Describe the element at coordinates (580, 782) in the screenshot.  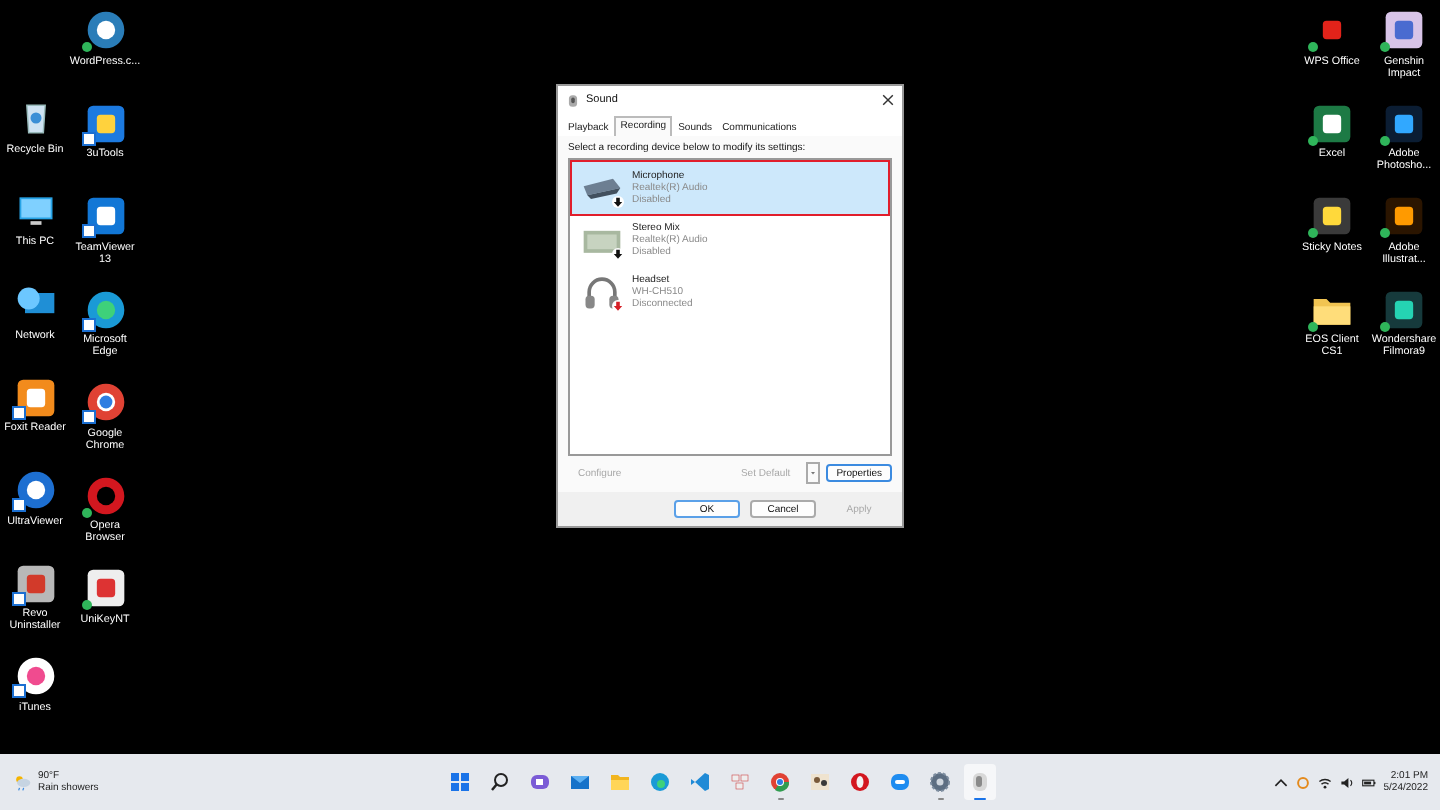
I see `mail-icon` at that location.